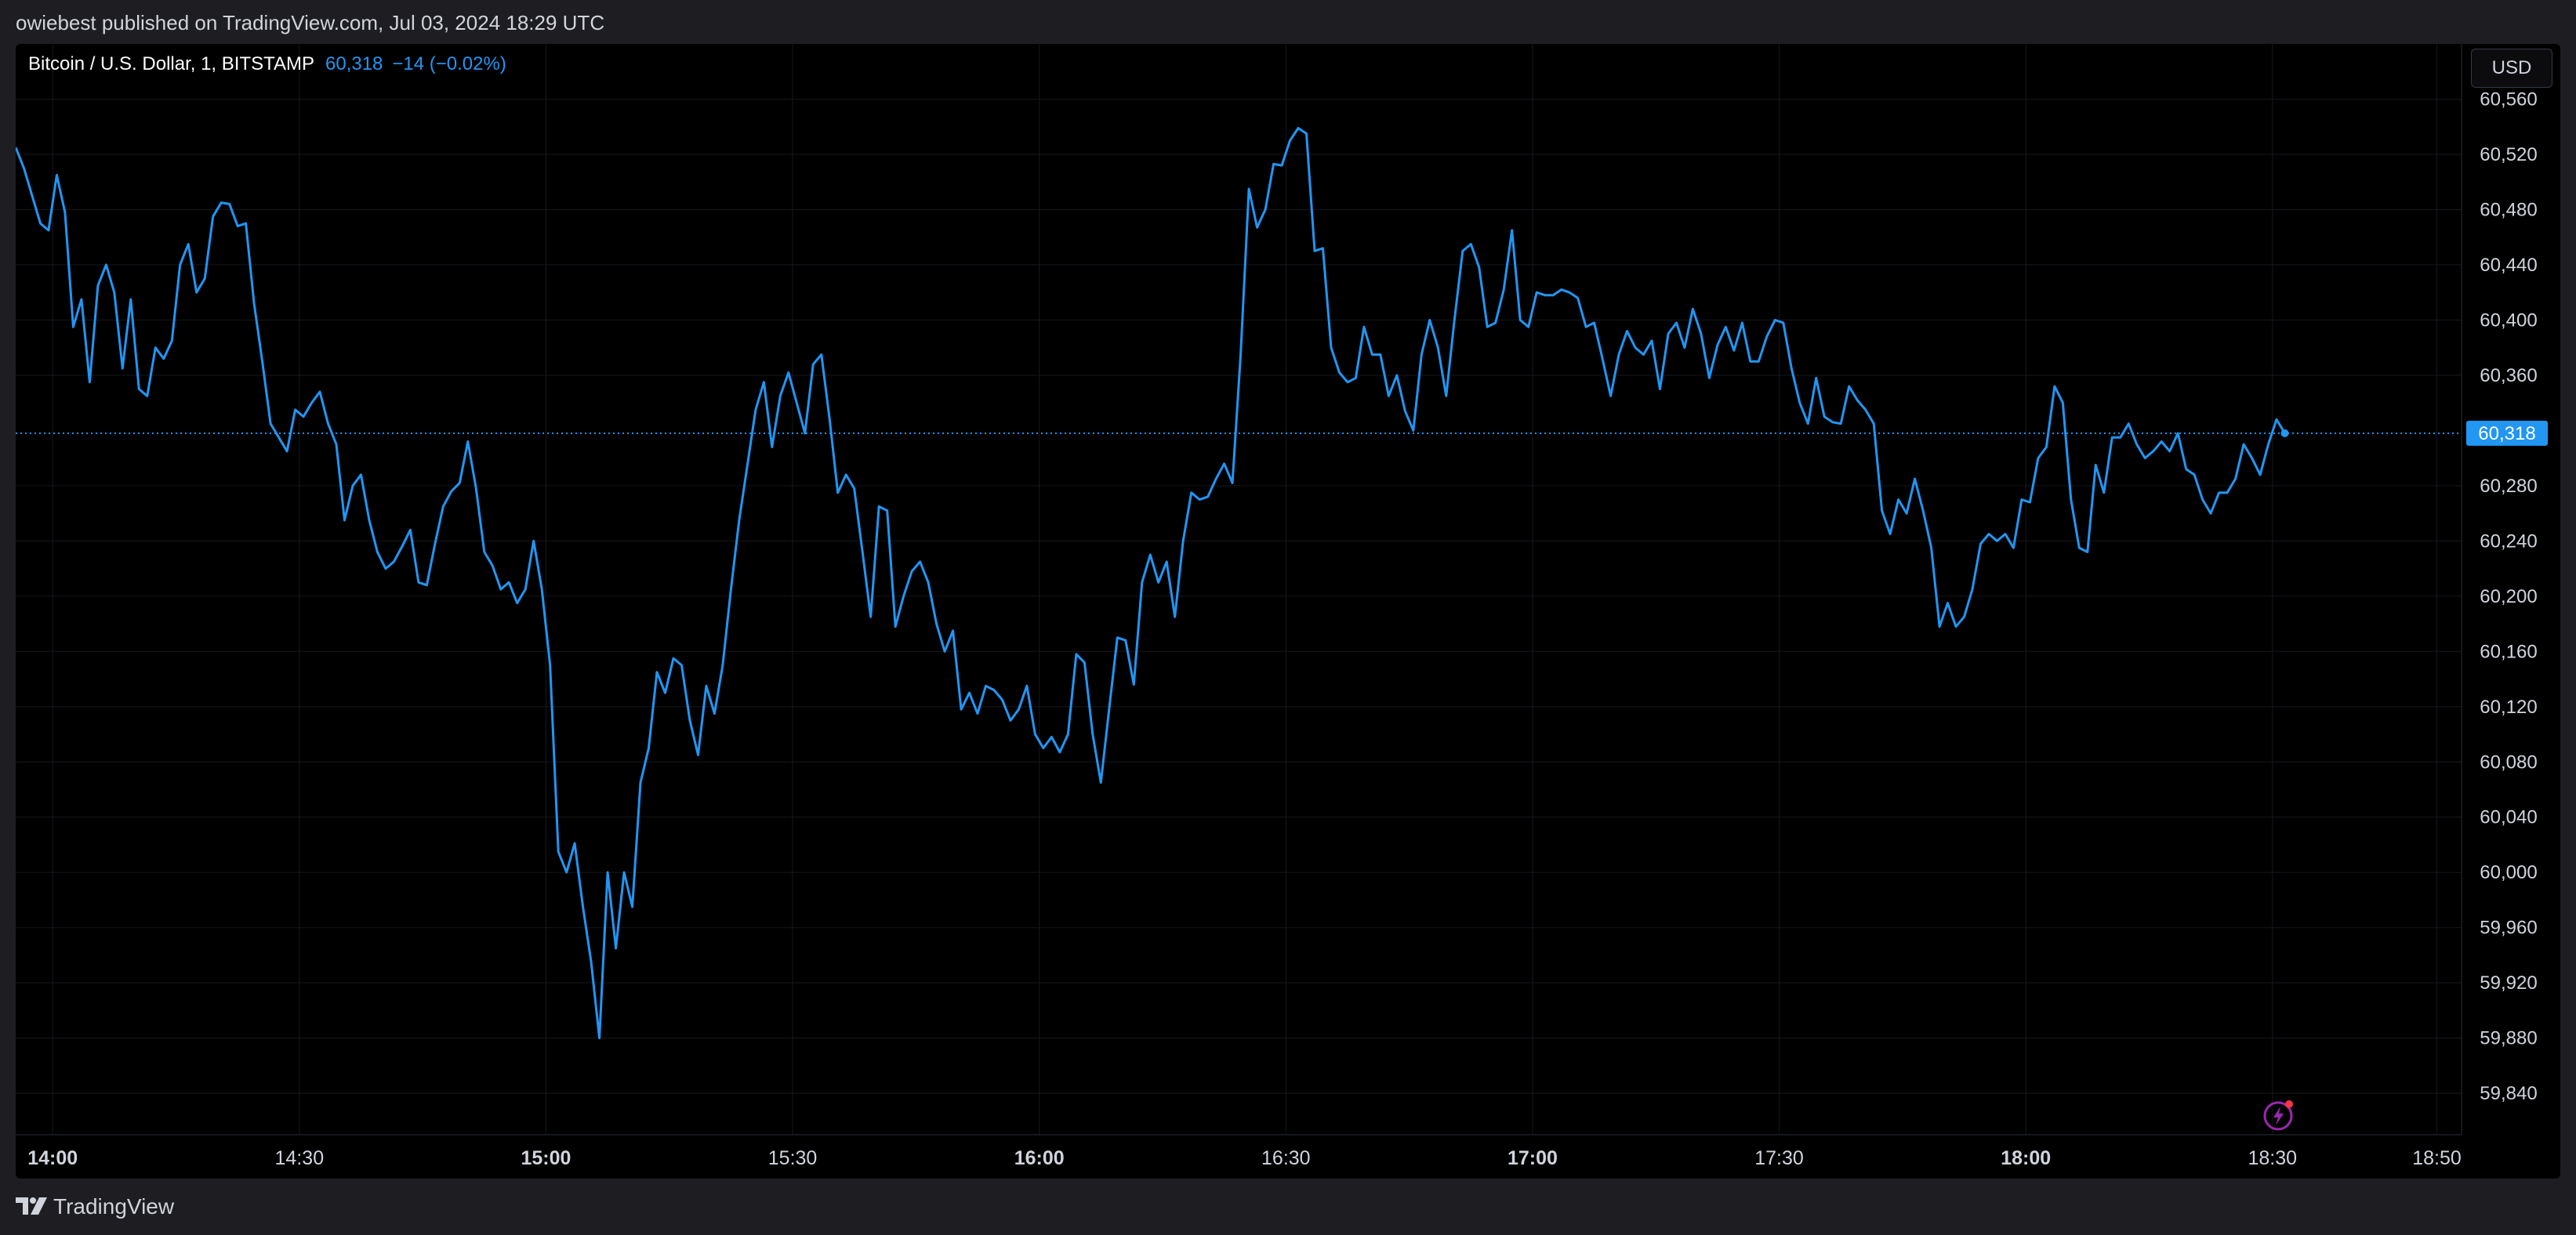 The width and height of the screenshot is (2576, 1235). I want to click on last-price-marker: 60,318, so click(2507, 433).